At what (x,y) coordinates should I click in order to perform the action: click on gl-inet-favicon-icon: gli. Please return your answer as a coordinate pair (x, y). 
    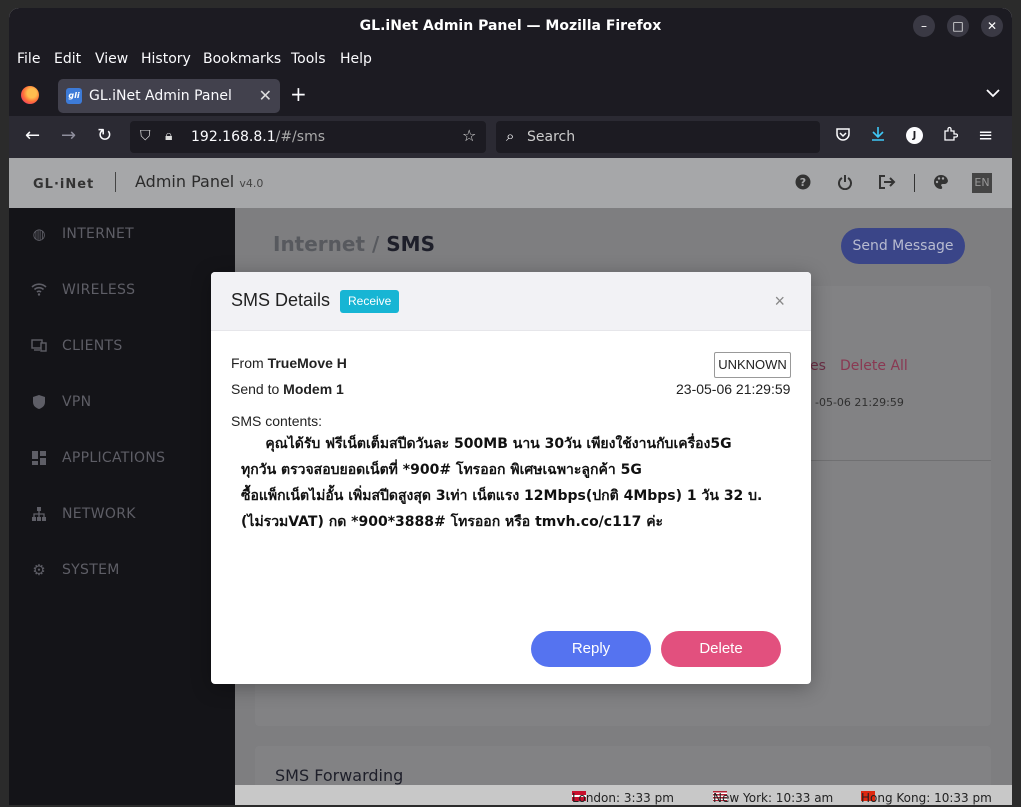
    Looking at the image, I should click on (74, 96).